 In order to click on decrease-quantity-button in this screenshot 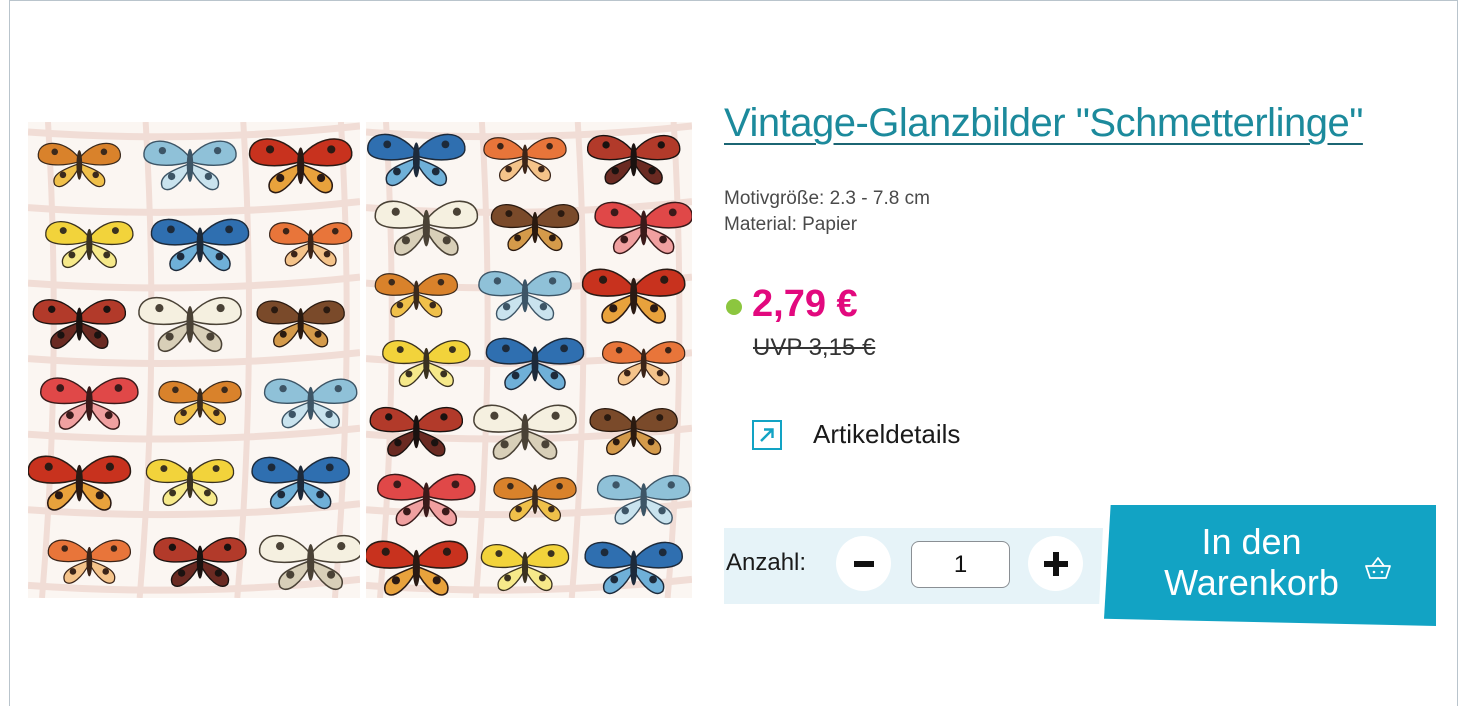, I will do `click(863, 563)`.